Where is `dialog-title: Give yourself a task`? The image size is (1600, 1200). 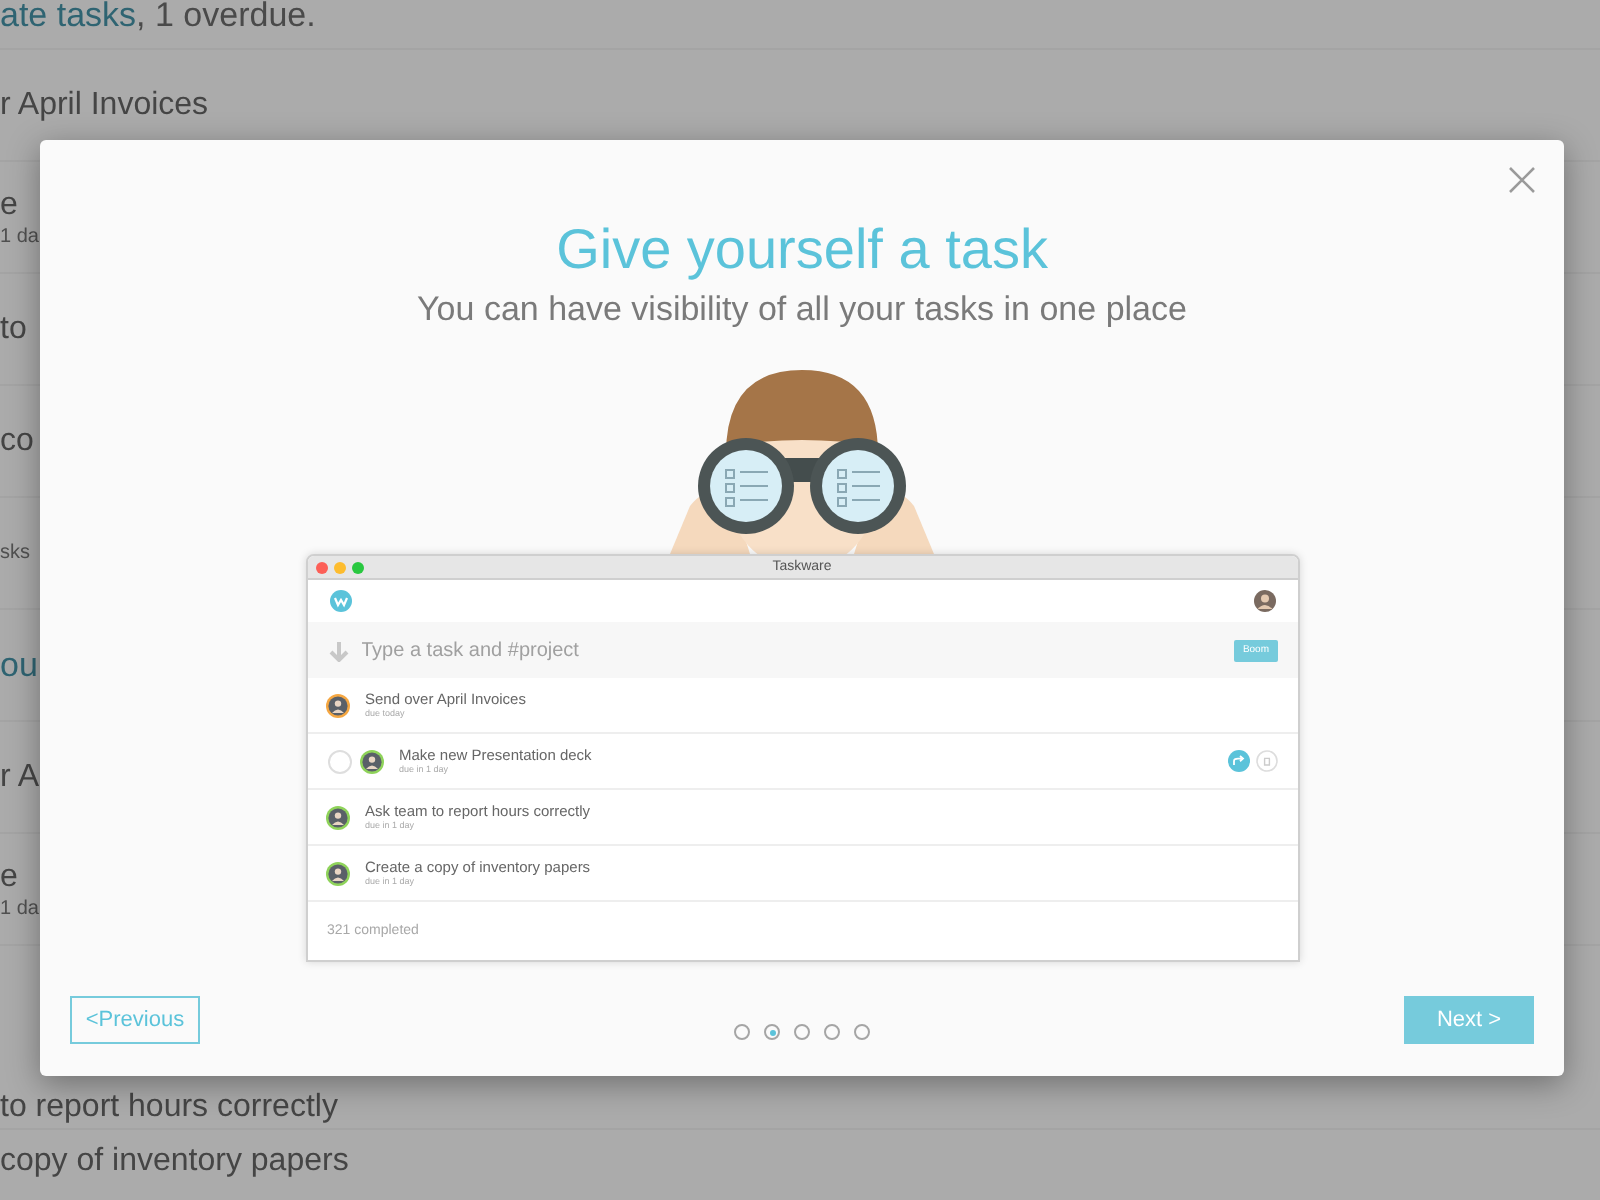 dialog-title: Give yourself a task is located at coordinates (802, 250).